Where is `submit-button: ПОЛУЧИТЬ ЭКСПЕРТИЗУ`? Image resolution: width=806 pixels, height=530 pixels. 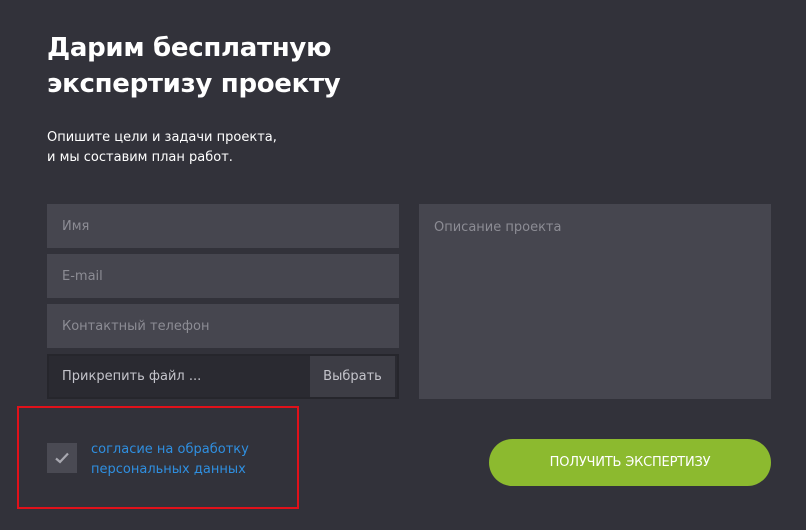 submit-button: ПОЛУЧИТЬ ЭКСПЕРТИЗУ is located at coordinates (630, 462).